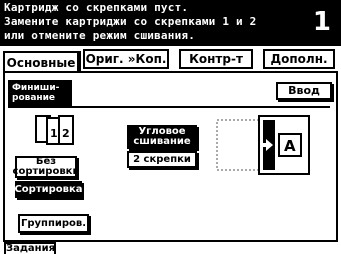 The image size is (341, 254). Describe the element at coordinates (299, 59) in the screenshot. I see `tab-additional: Дополн.` at that location.